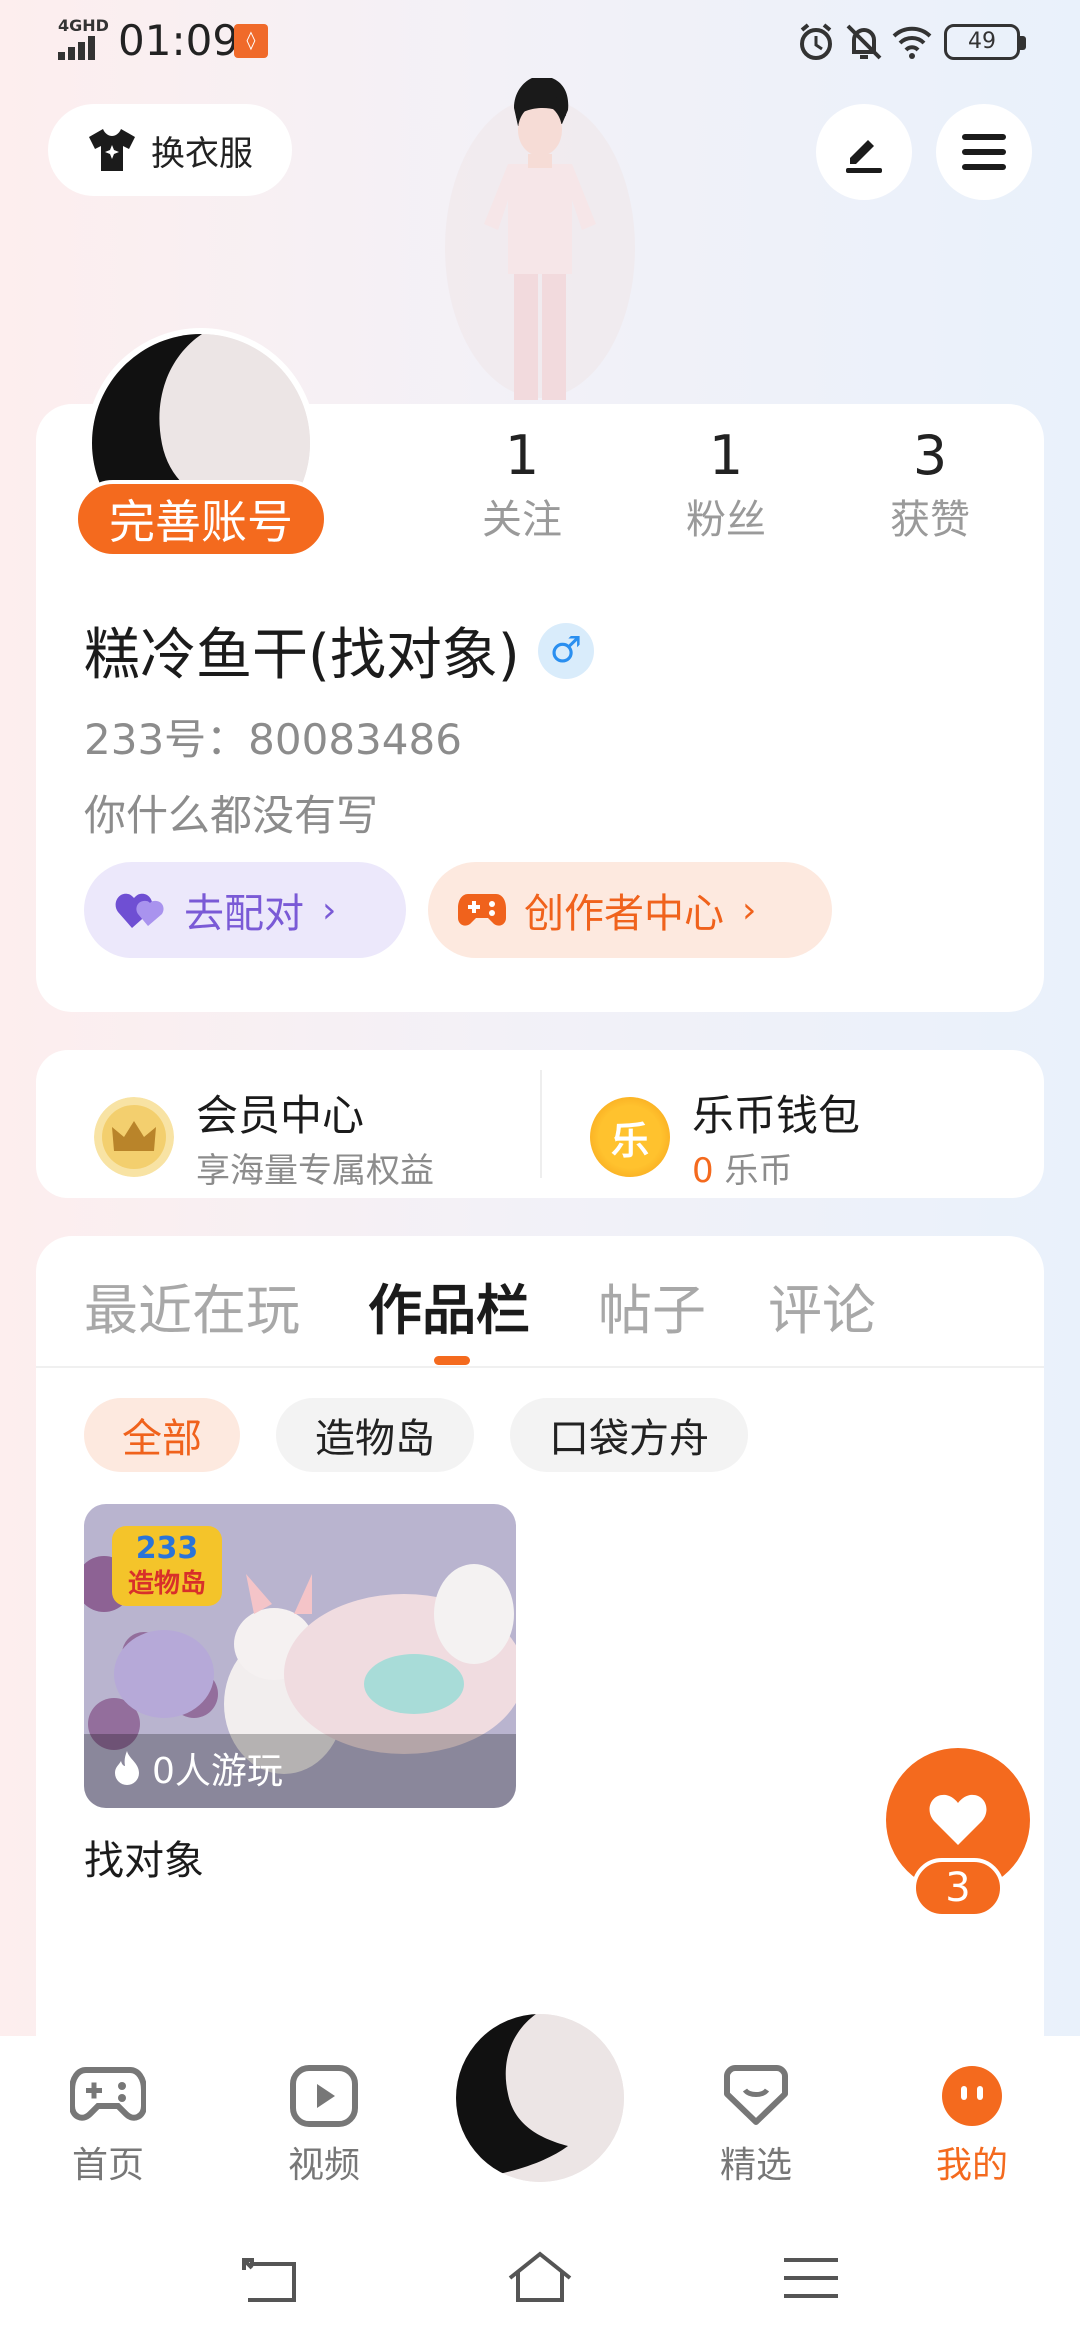 This screenshot has width=1080, height=2340. I want to click on change-outfit-button: 换衣服, so click(170, 150).